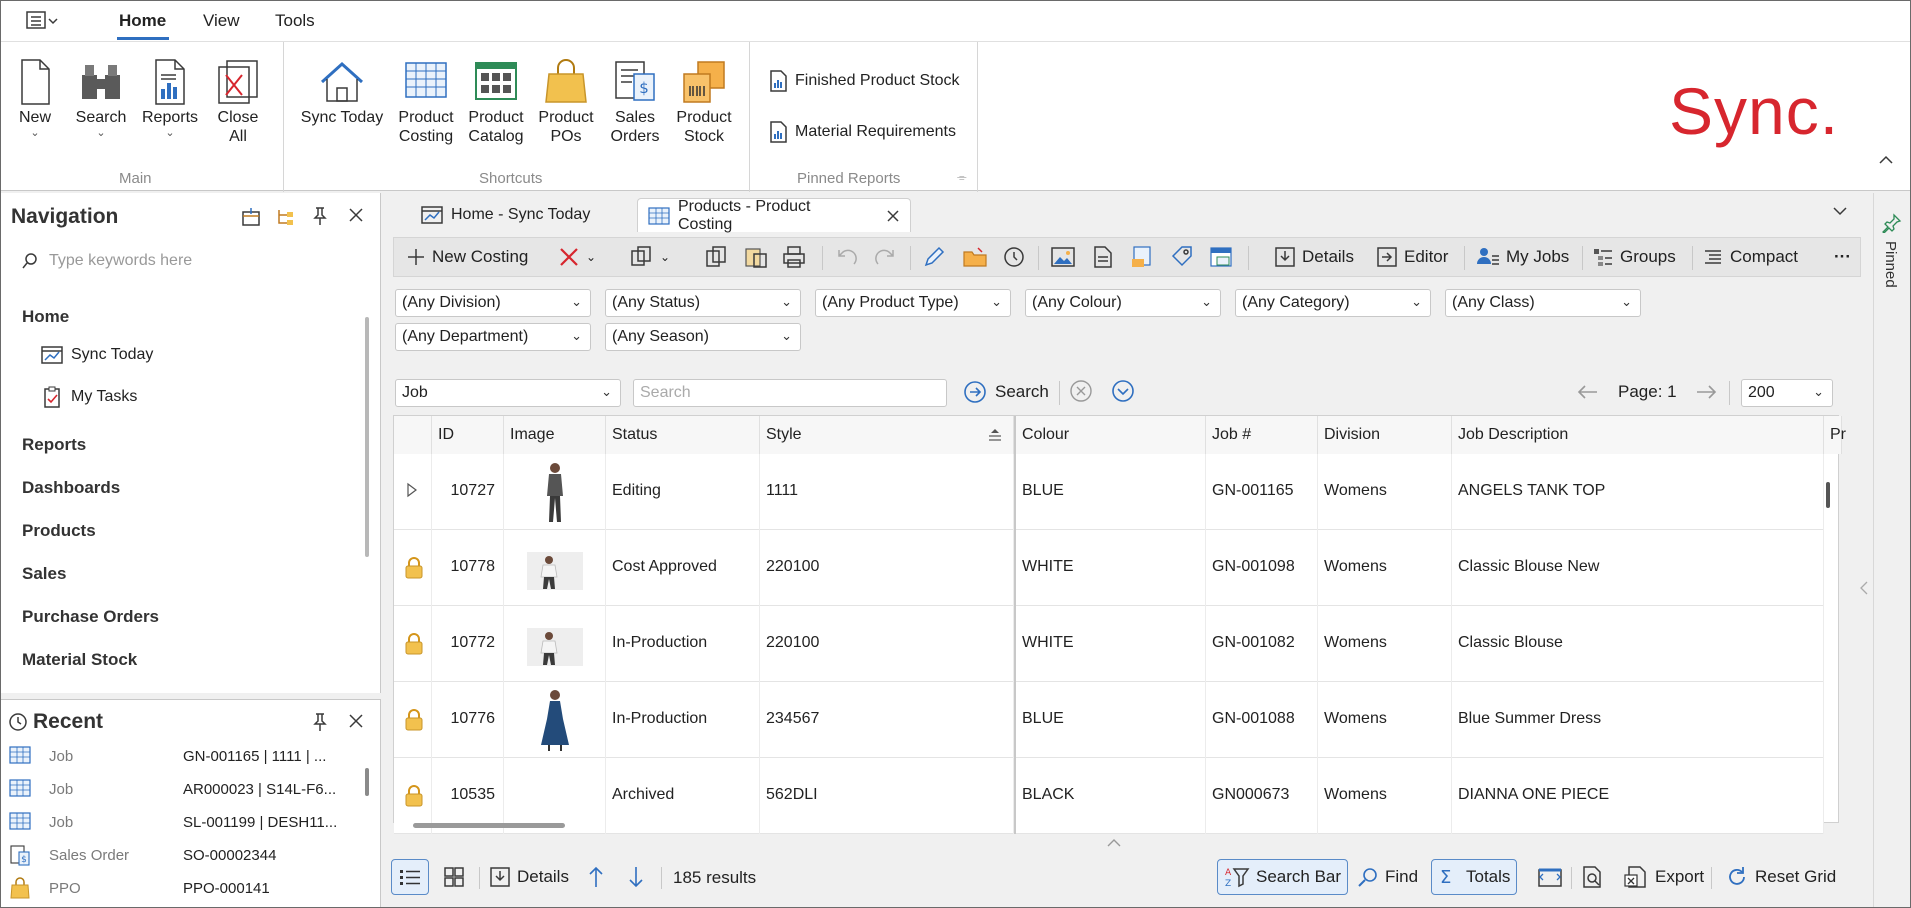 The image size is (1911, 908). What do you see at coordinates (454, 877) in the screenshot?
I see `card-view-button` at bounding box center [454, 877].